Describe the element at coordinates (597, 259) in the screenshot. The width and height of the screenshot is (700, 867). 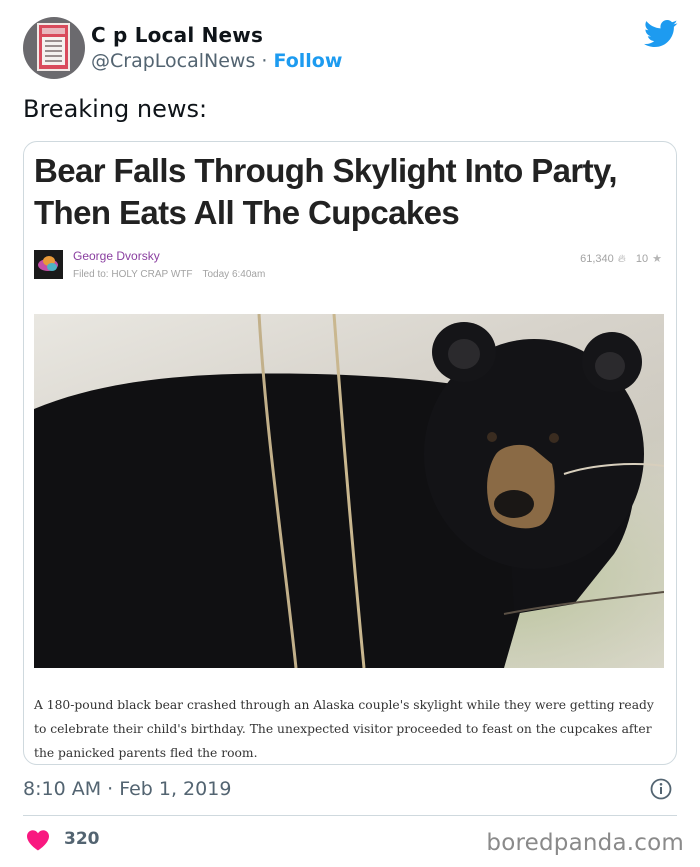
I see `view-count: 61,340` at that location.